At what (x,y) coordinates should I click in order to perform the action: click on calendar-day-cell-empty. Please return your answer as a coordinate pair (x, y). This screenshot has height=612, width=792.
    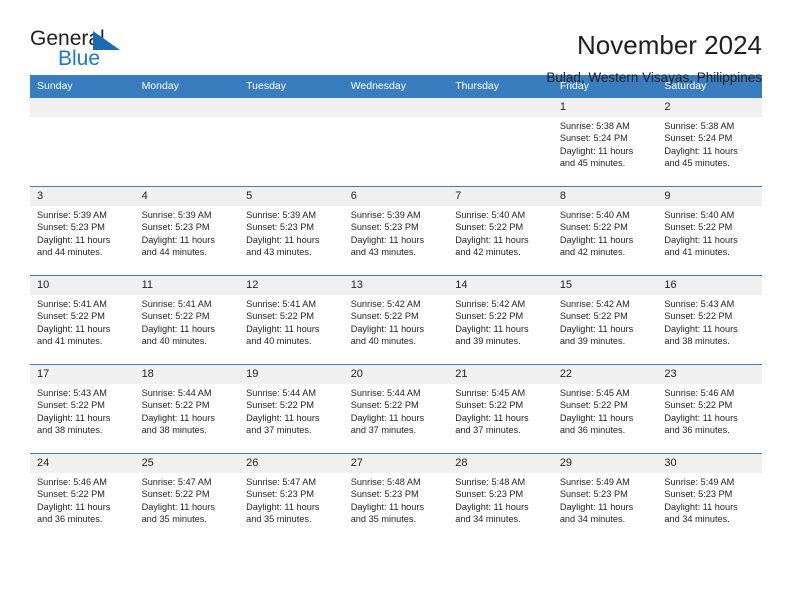
    Looking at the image, I should click on (396, 142).